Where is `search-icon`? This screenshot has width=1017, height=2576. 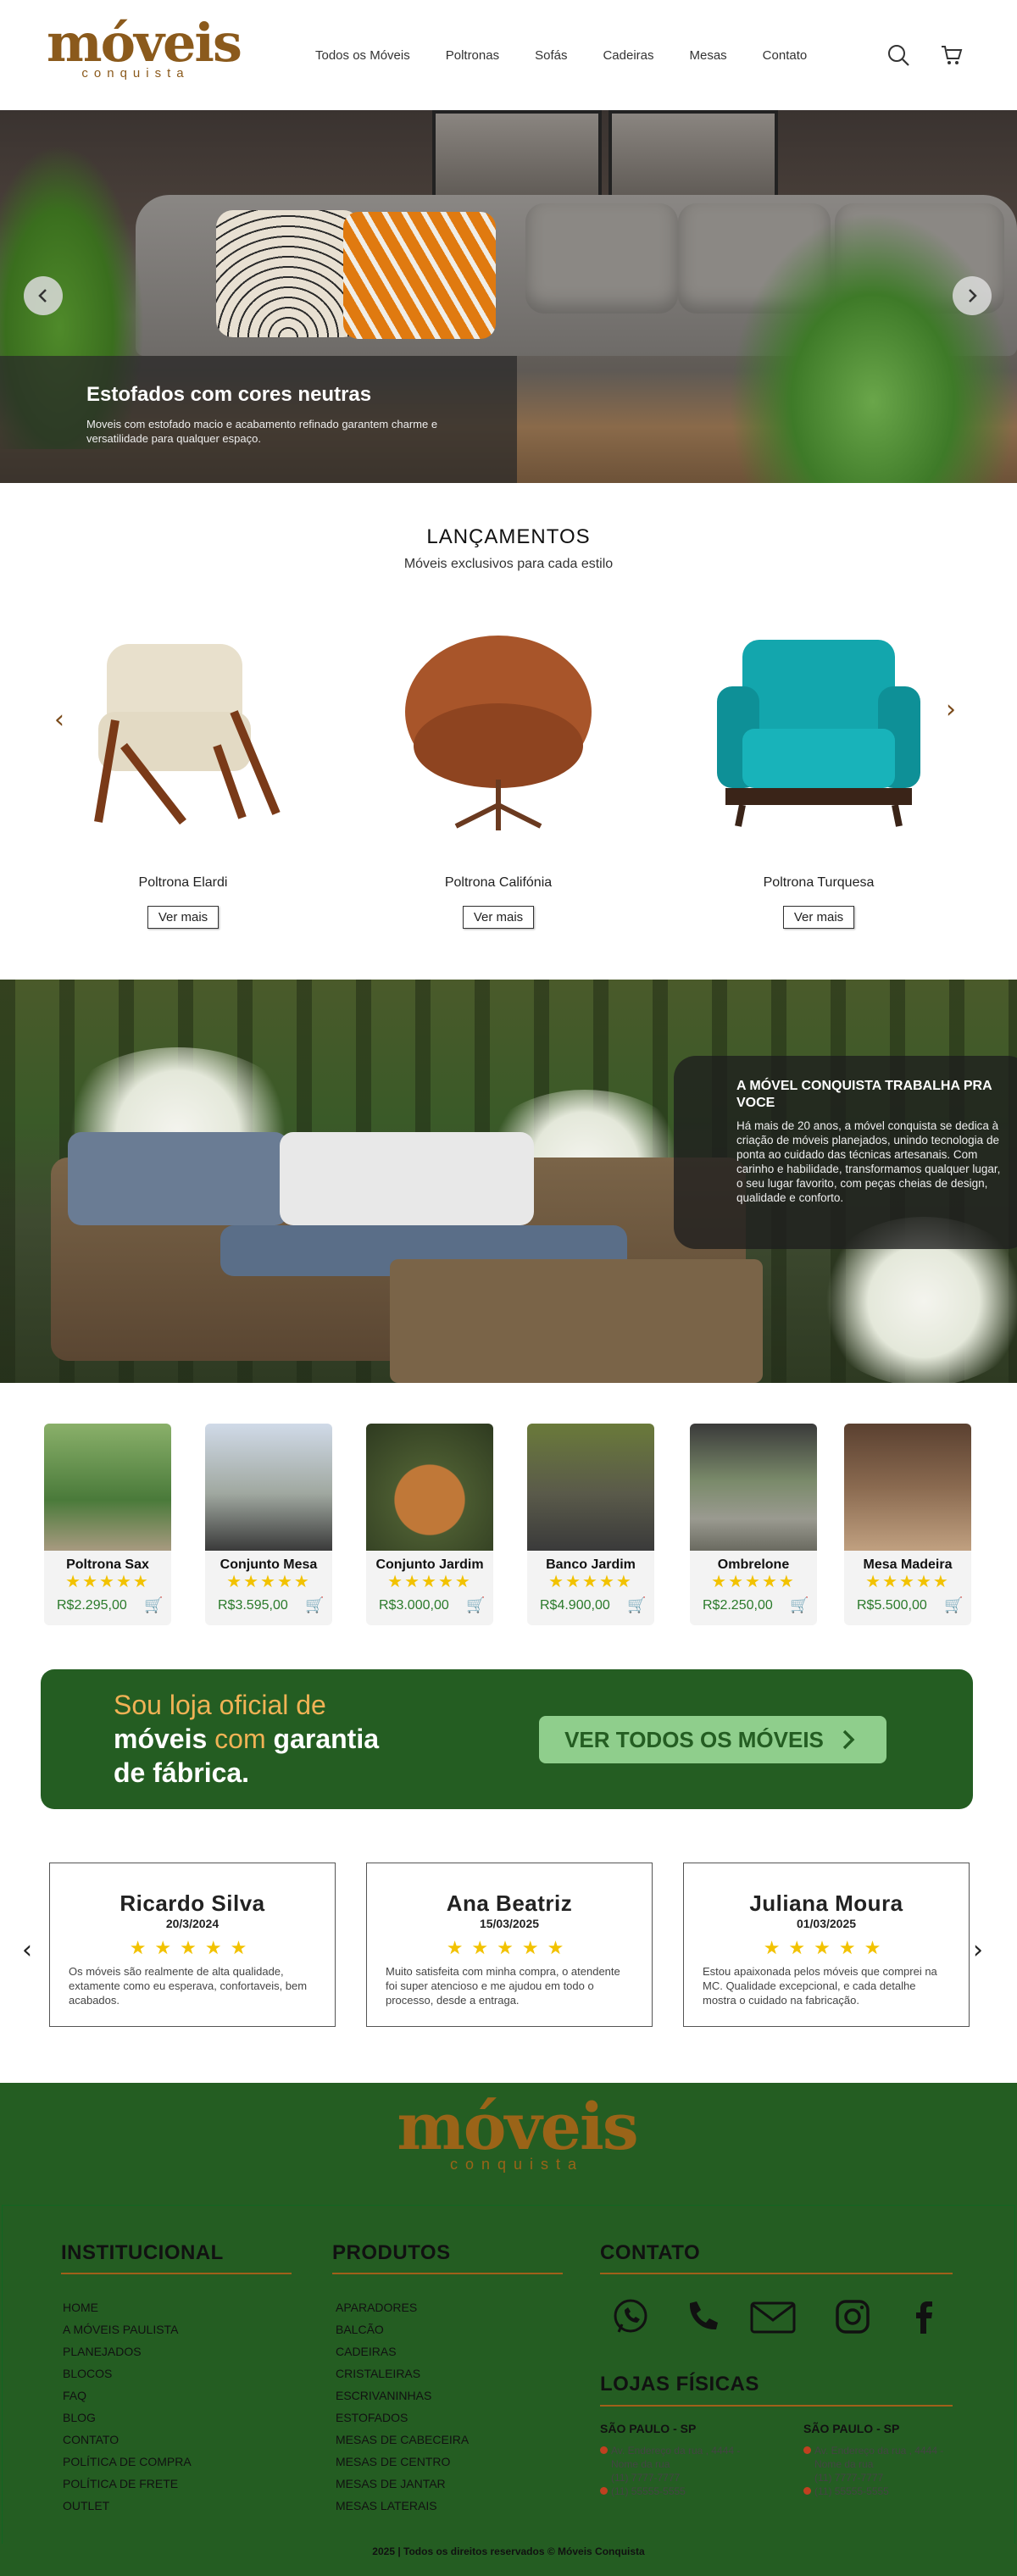
search-icon is located at coordinates (899, 55).